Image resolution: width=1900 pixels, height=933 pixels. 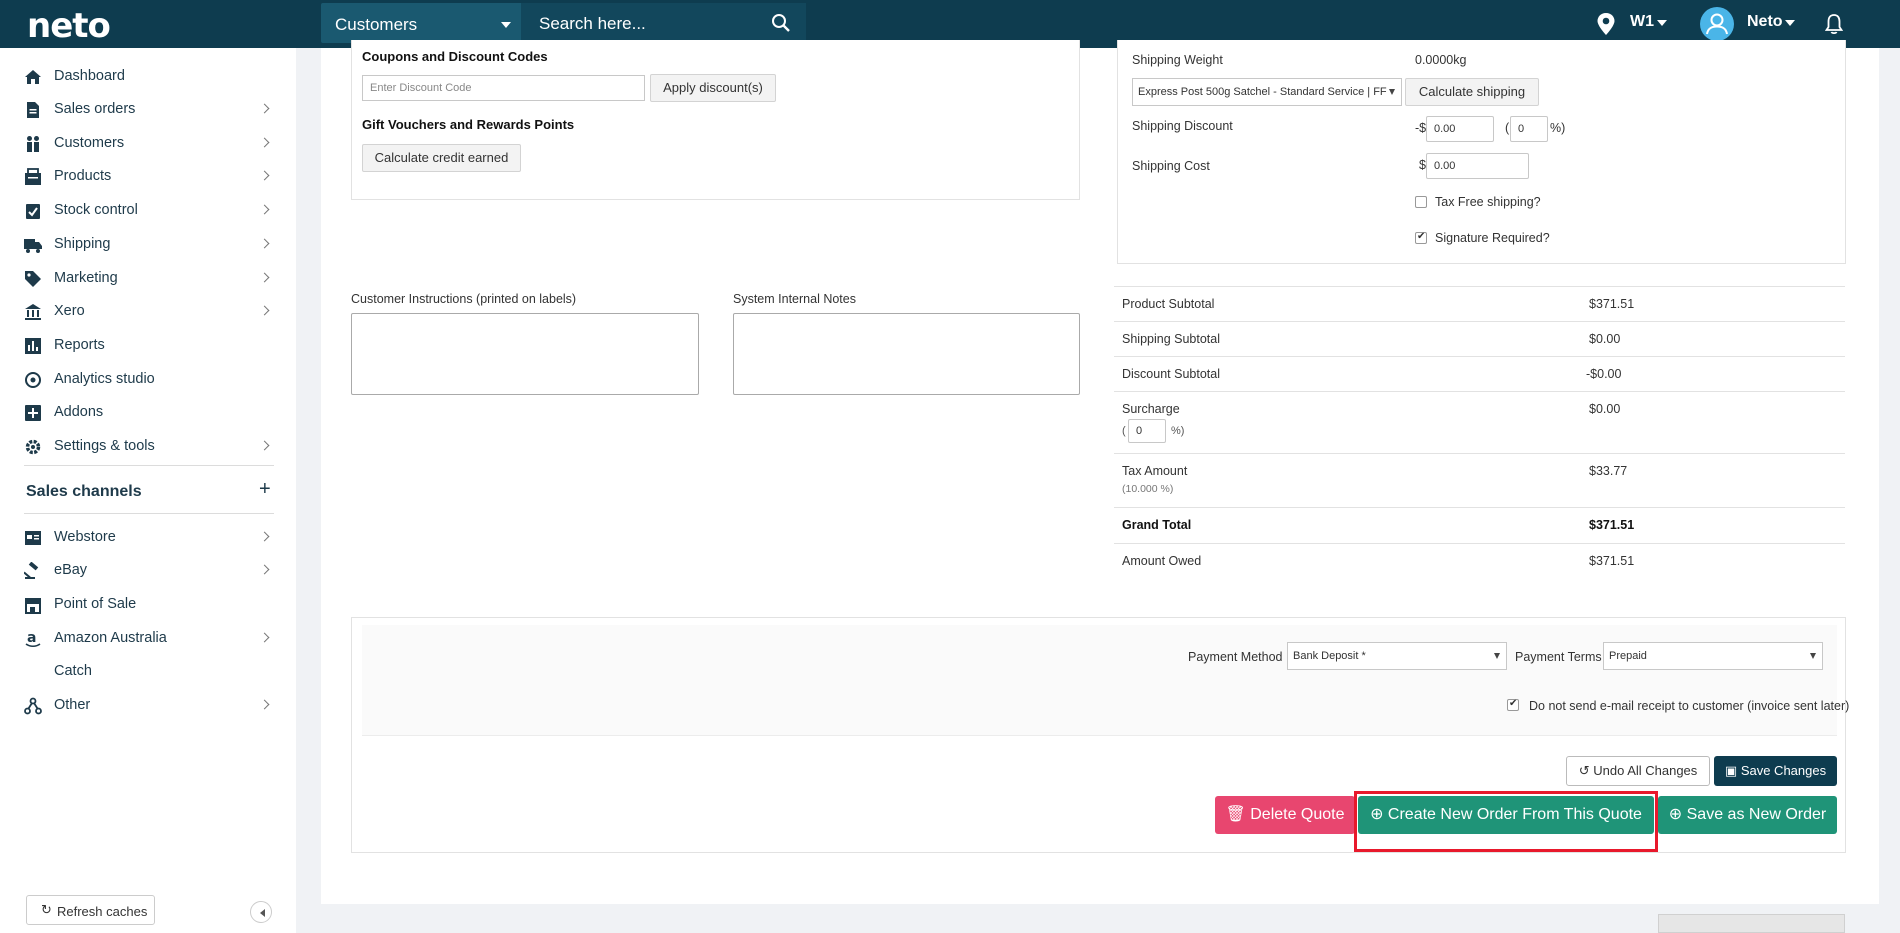 What do you see at coordinates (1765, 22) in the screenshot?
I see `user-menu: Neto` at bounding box center [1765, 22].